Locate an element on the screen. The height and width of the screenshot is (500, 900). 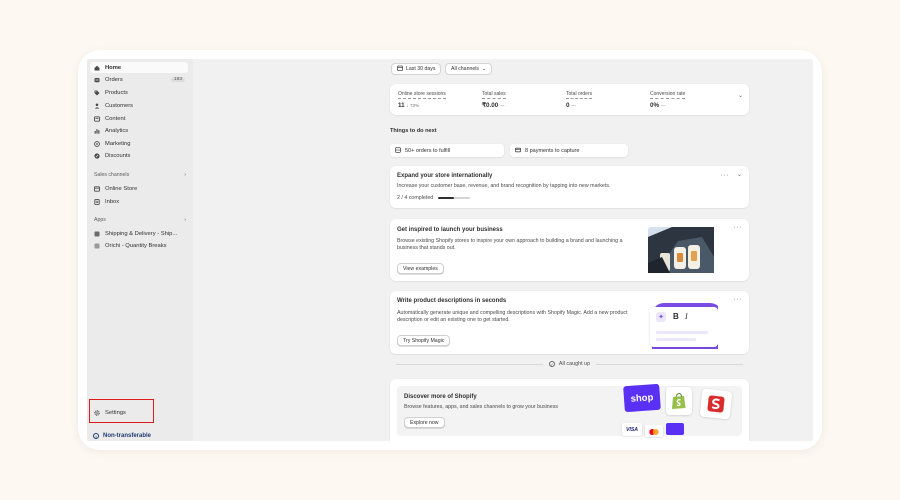
sidebar-item-label: Customers is located at coordinates (119, 105).